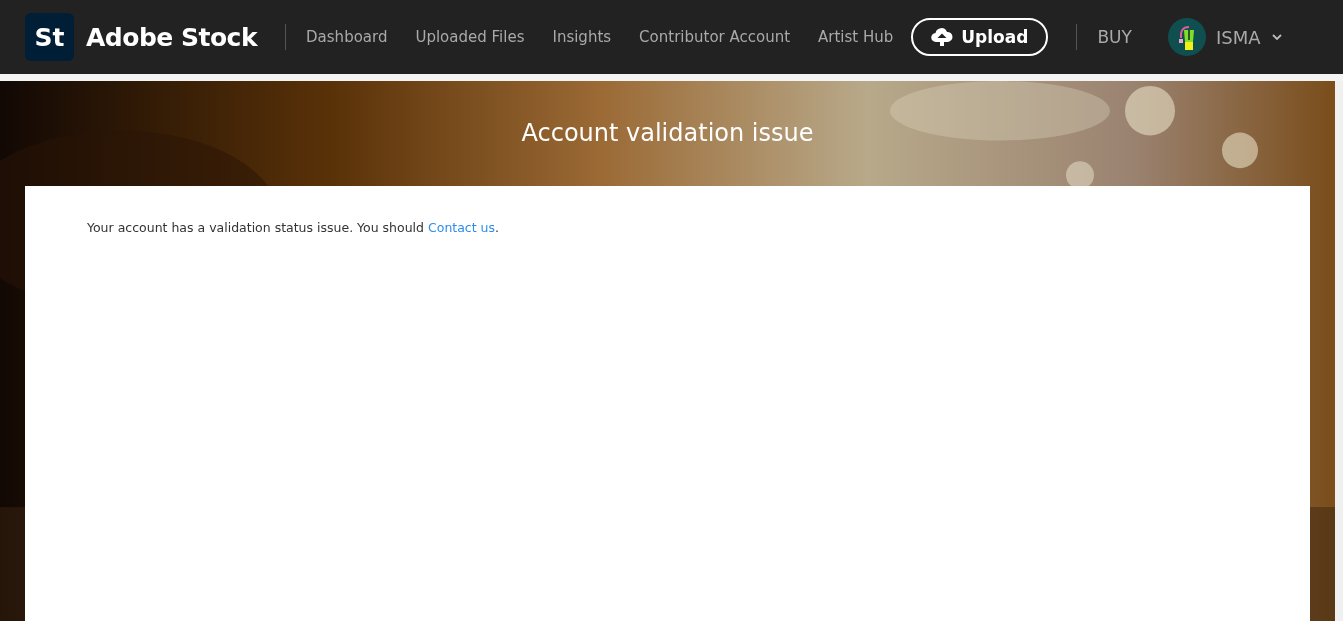 Image resolution: width=1343 pixels, height=621 pixels. Describe the element at coordinates (1114, 37) in the screenshot. I see `buy-link: BUY` at that location.